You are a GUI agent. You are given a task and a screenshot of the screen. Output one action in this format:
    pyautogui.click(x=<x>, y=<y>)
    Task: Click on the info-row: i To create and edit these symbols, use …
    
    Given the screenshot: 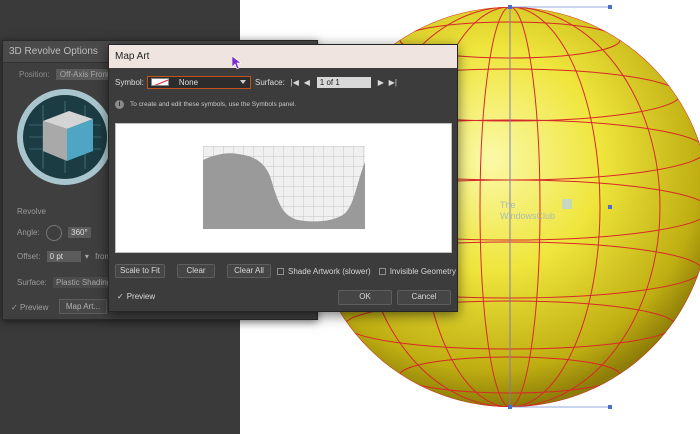 What is the action you would take?
    pyautogui.click(x=205, y=104)
    